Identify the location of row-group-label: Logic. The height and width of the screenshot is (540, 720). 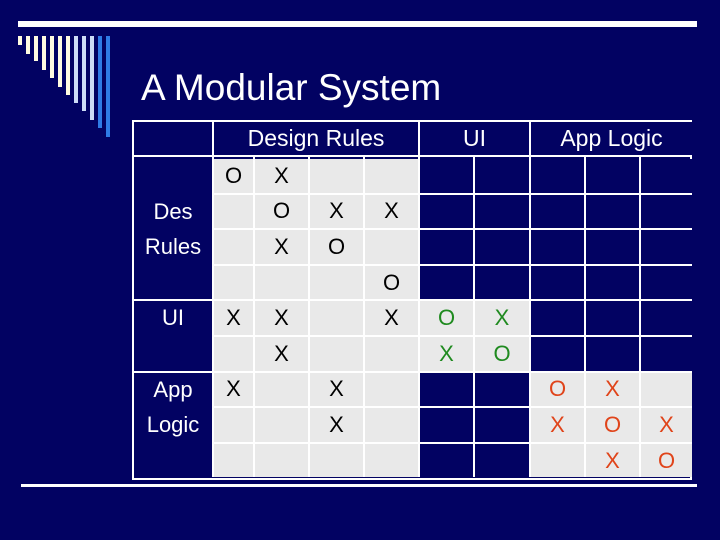
(173, 425).